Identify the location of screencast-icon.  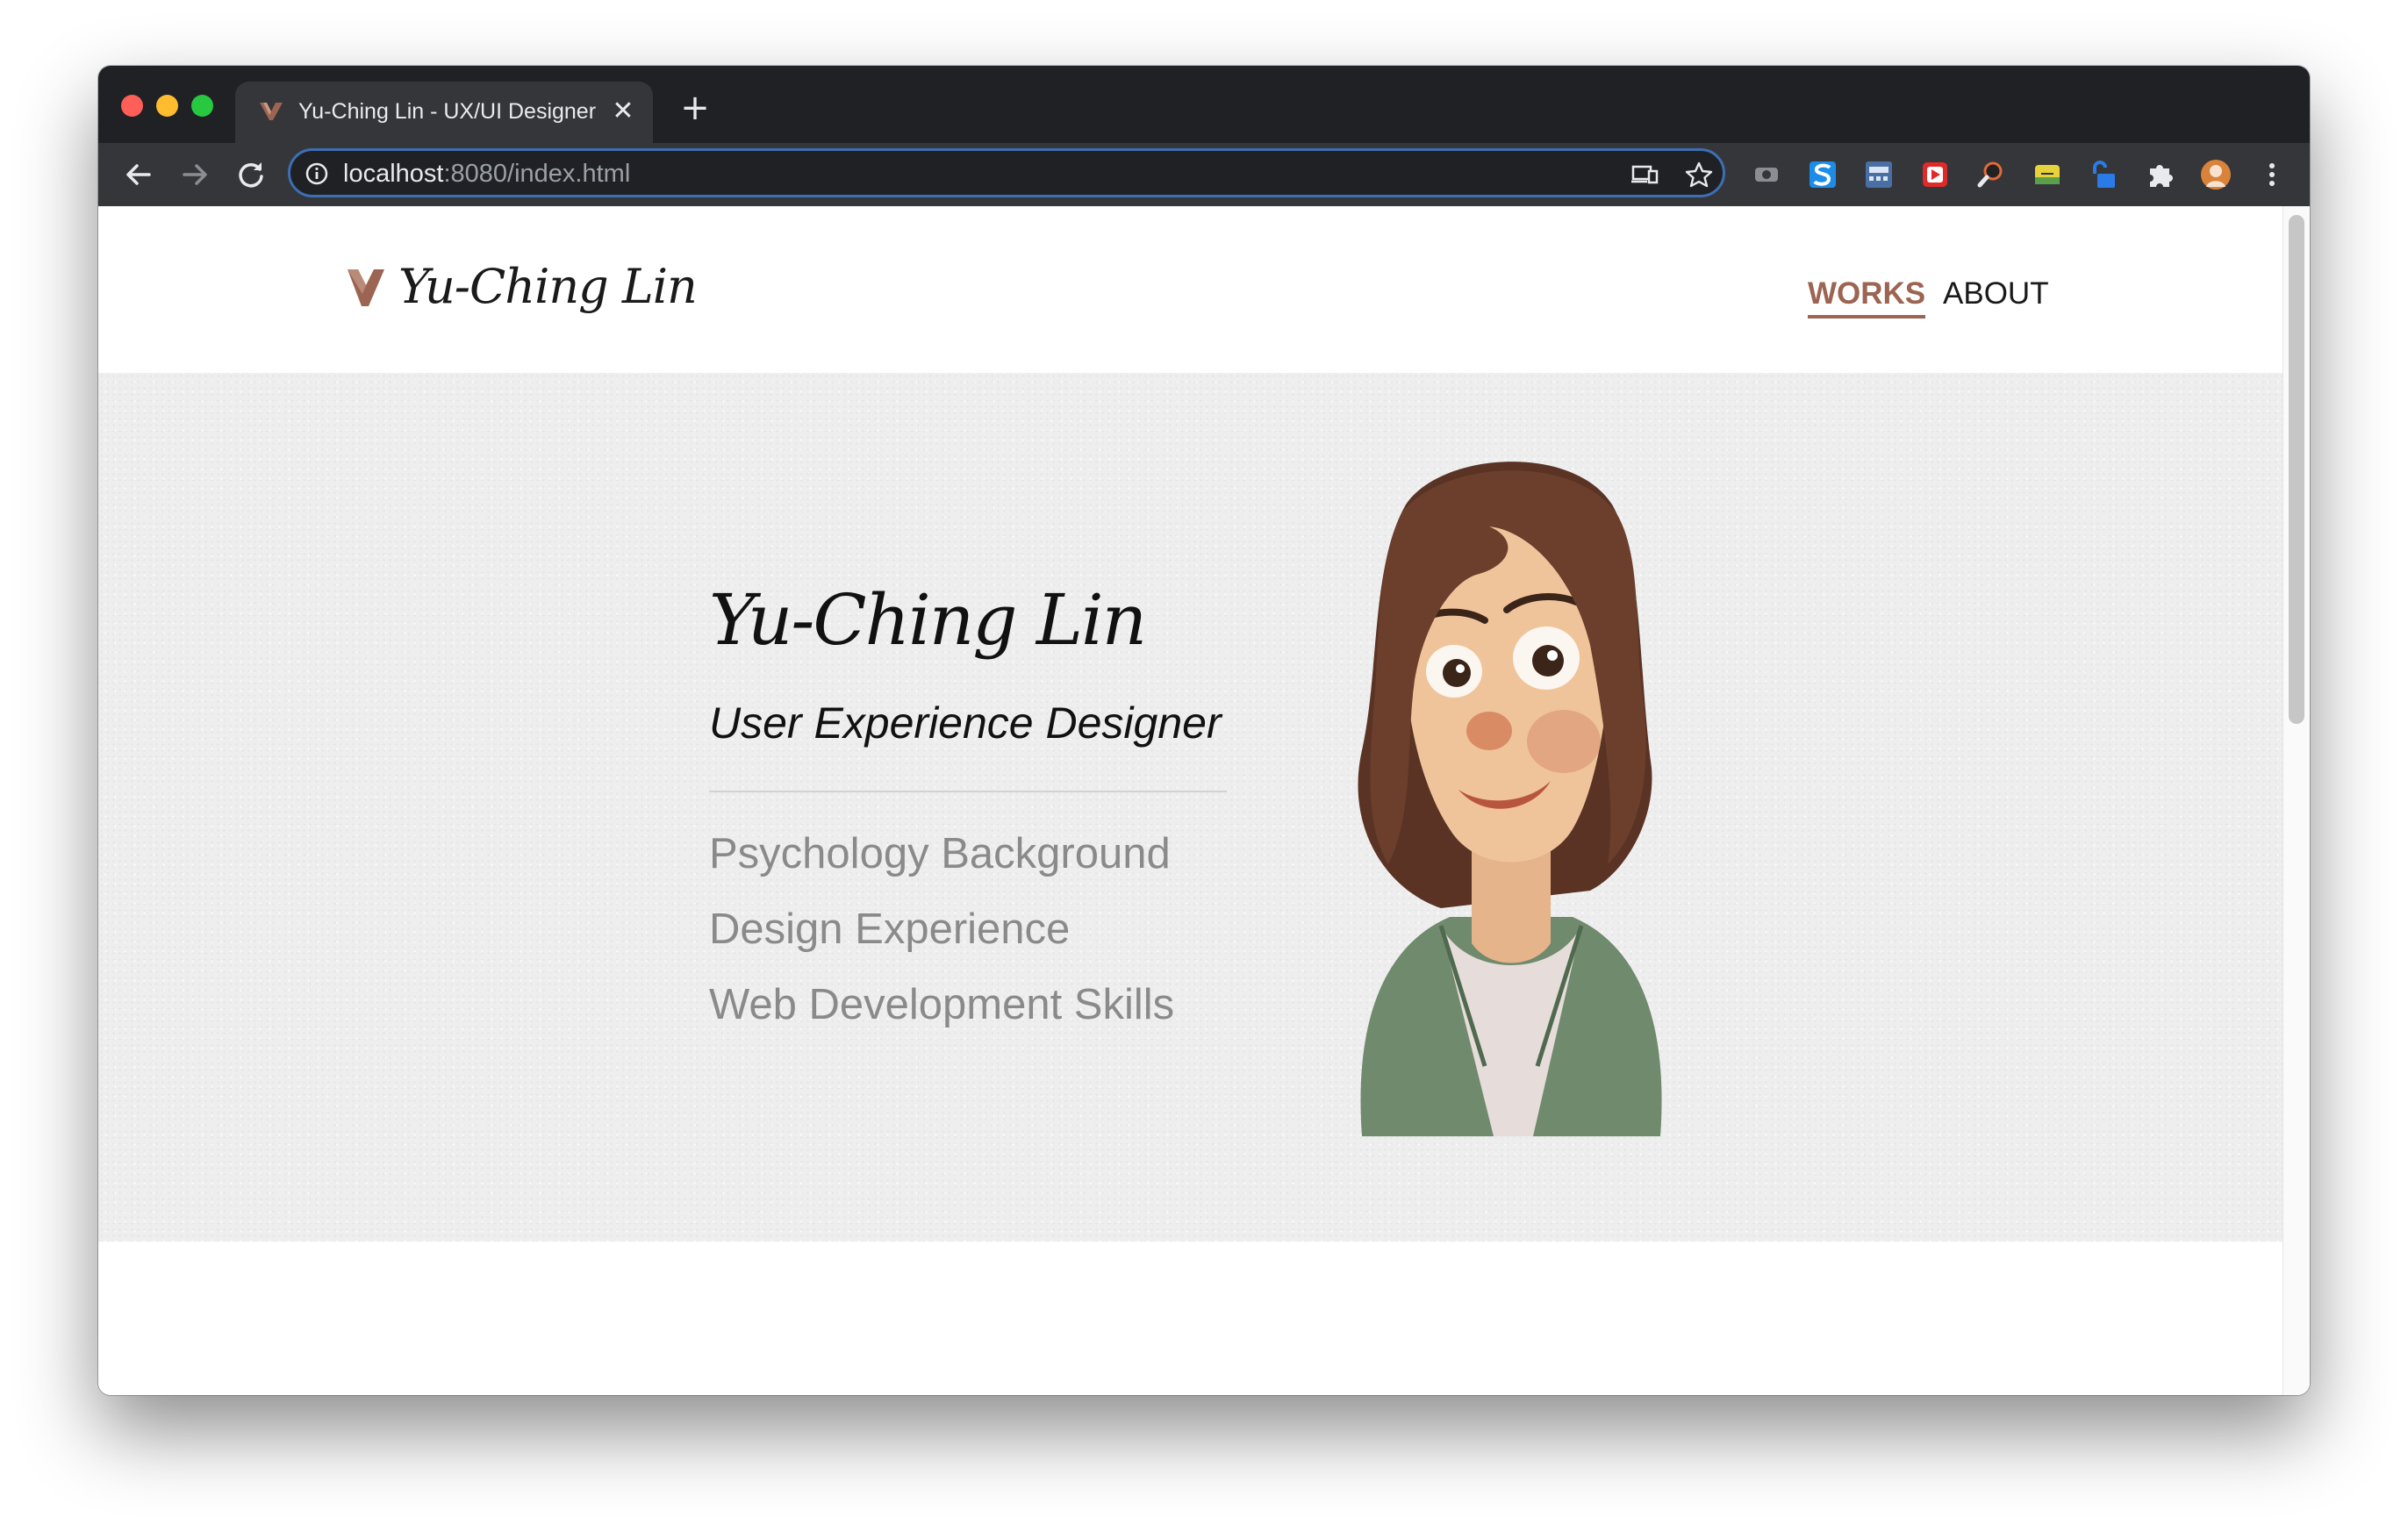
(1766, 175).